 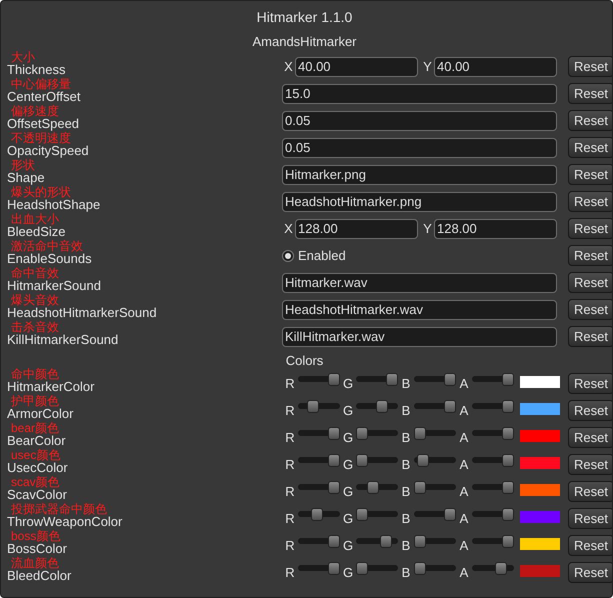 What do you see at coordinates (419, 282) in the screenshot?
I see `input-field: Hitmarker.wav` at bounding box center [419, 282].